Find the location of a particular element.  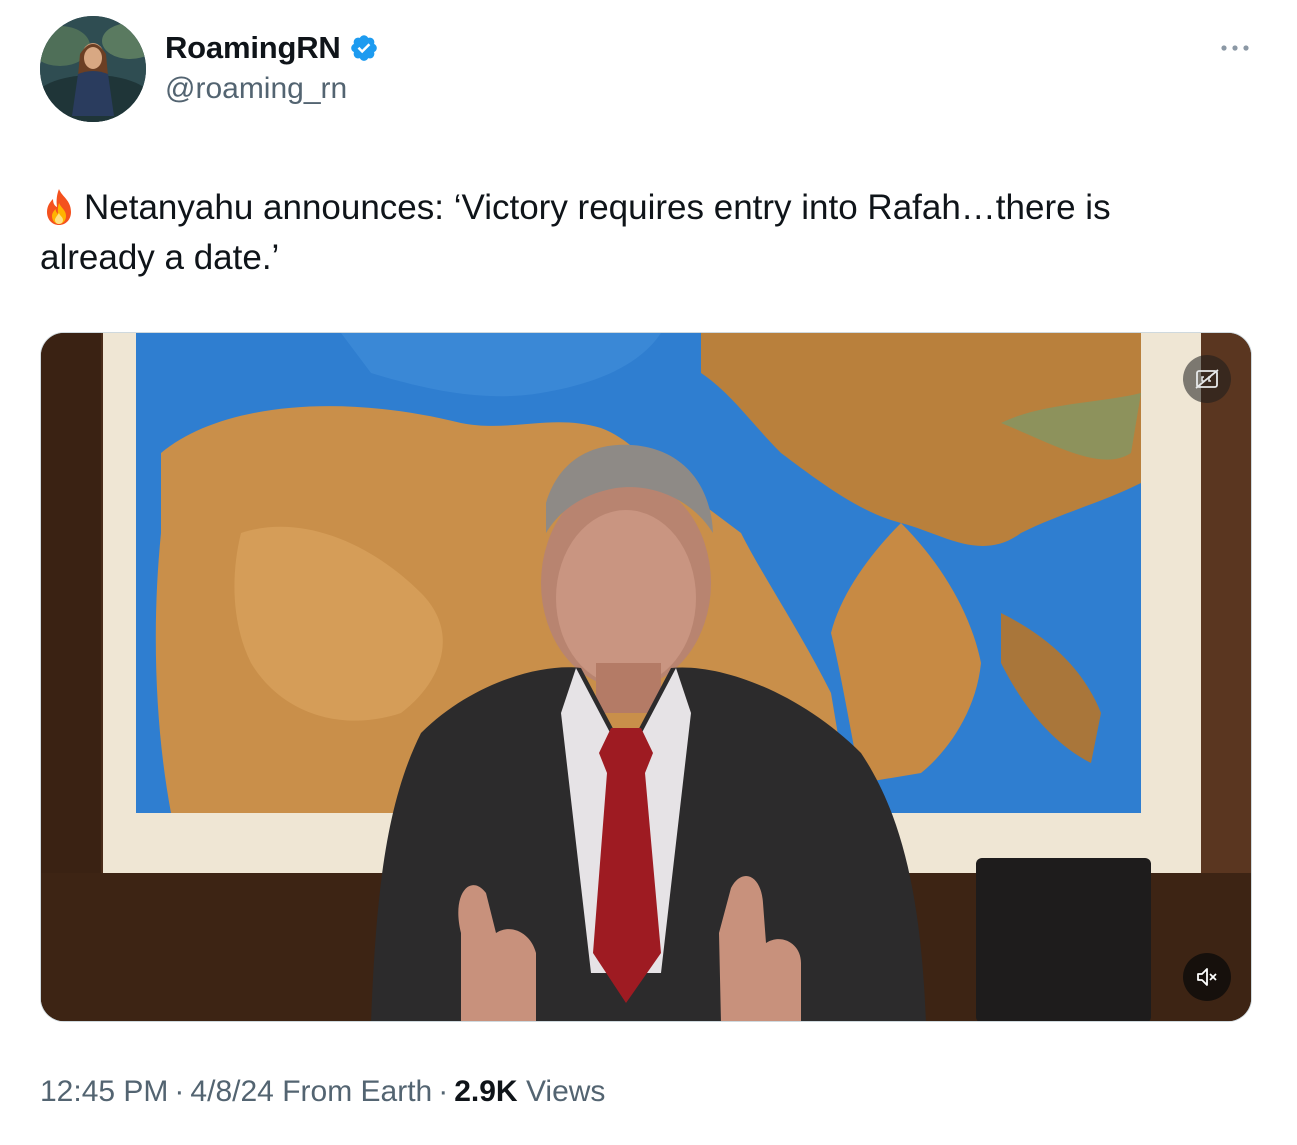

more-dots-icon is located at coordinates (1235, 48).